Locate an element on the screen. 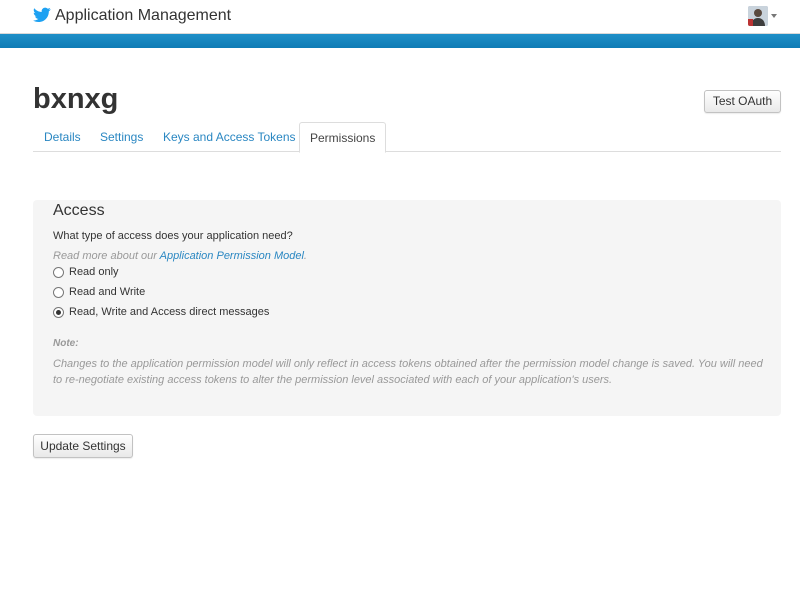  top-navbar: Application Management is located at coordinates (400, 17).